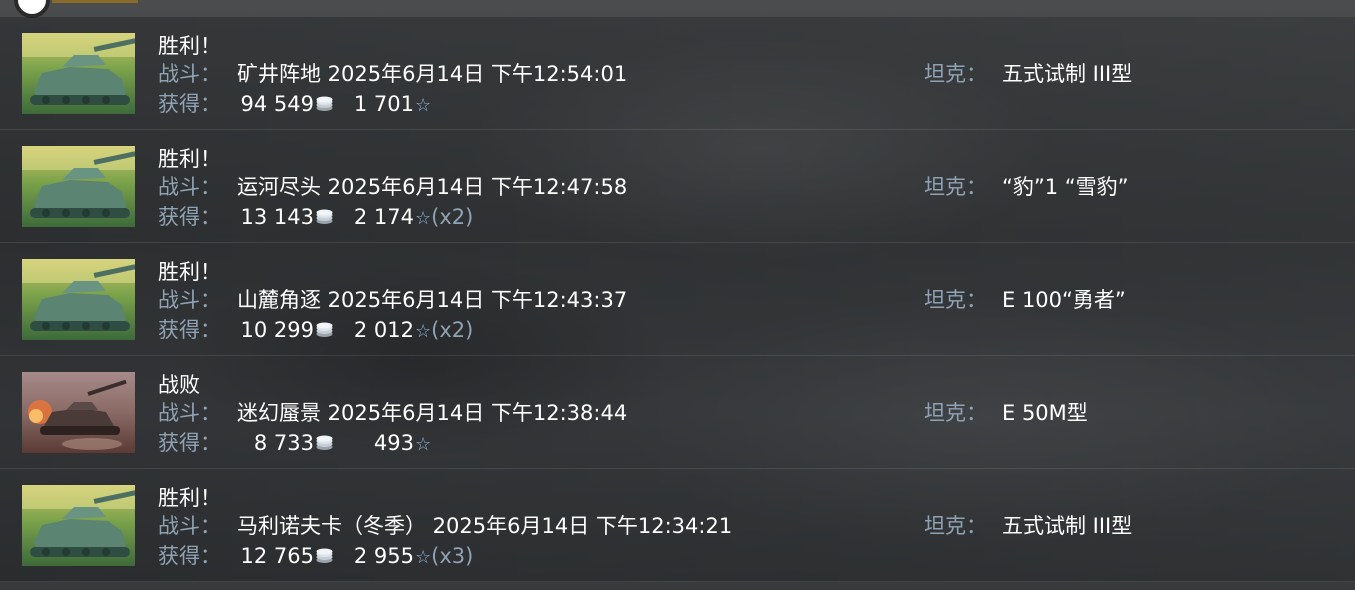  I want to click on battle-info: 运河尽头 2025年6月14日 下午12:47:58, so click(432, 187).